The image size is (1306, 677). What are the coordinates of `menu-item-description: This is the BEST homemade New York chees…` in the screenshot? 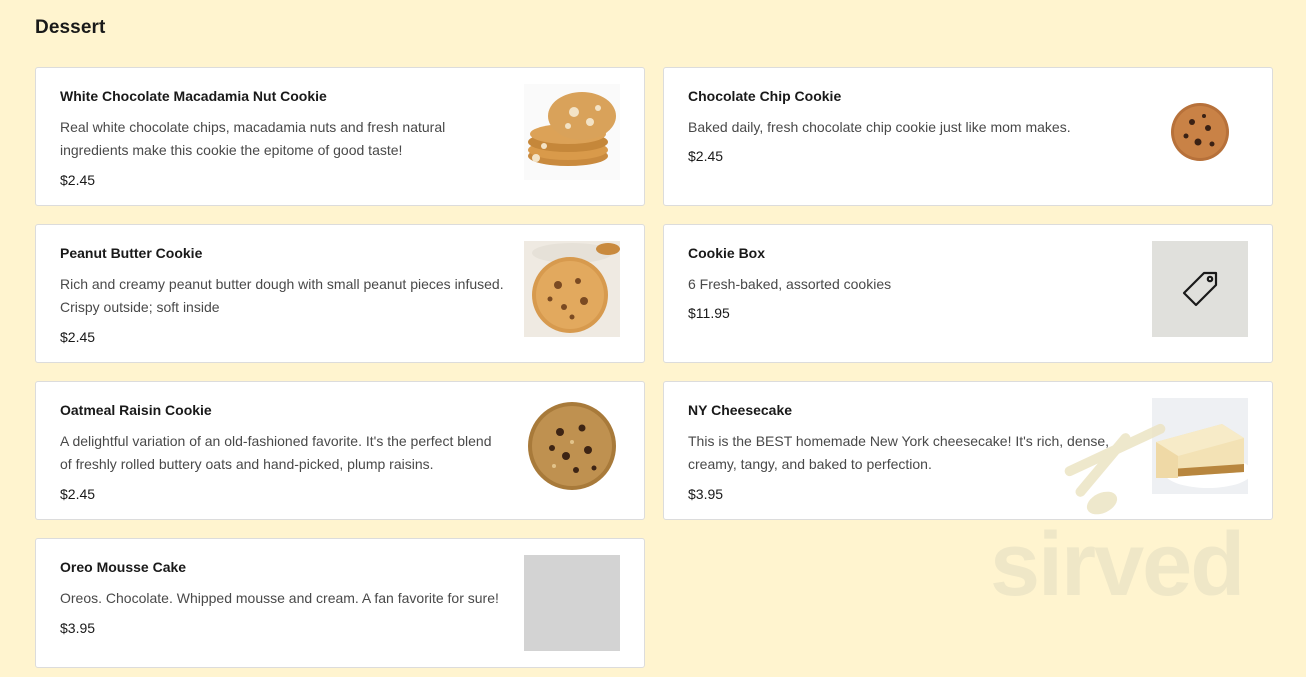 It's located at (899, 452).